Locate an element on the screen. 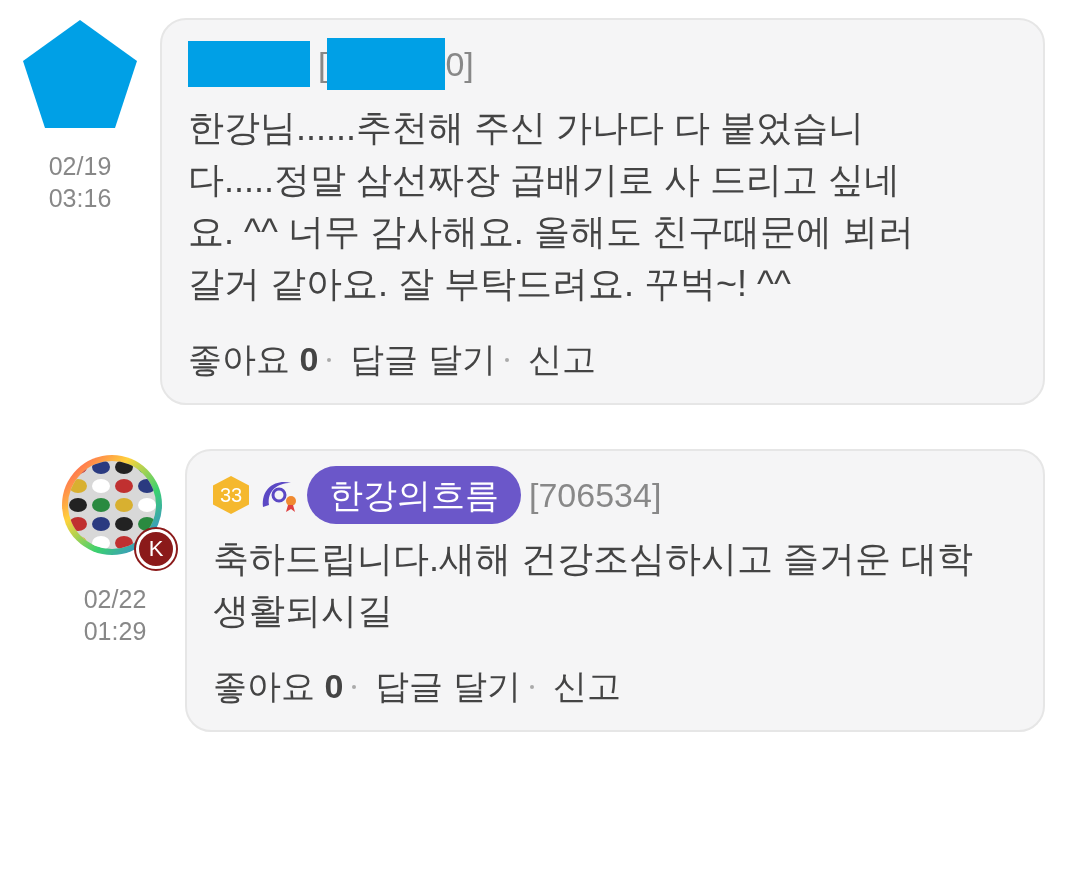  nickname-badge: 한강의흐름 is located at coordinates (414, 495).